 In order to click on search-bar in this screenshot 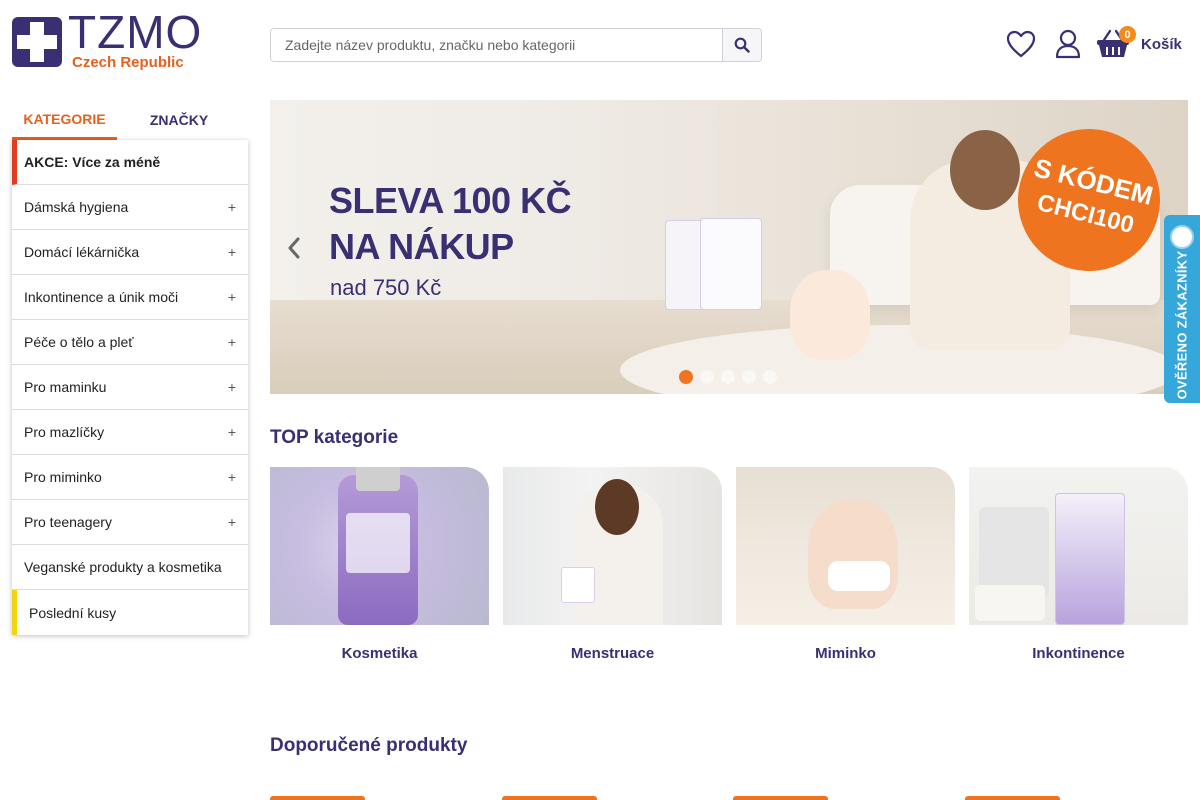, I will do `click(516, 45)`.